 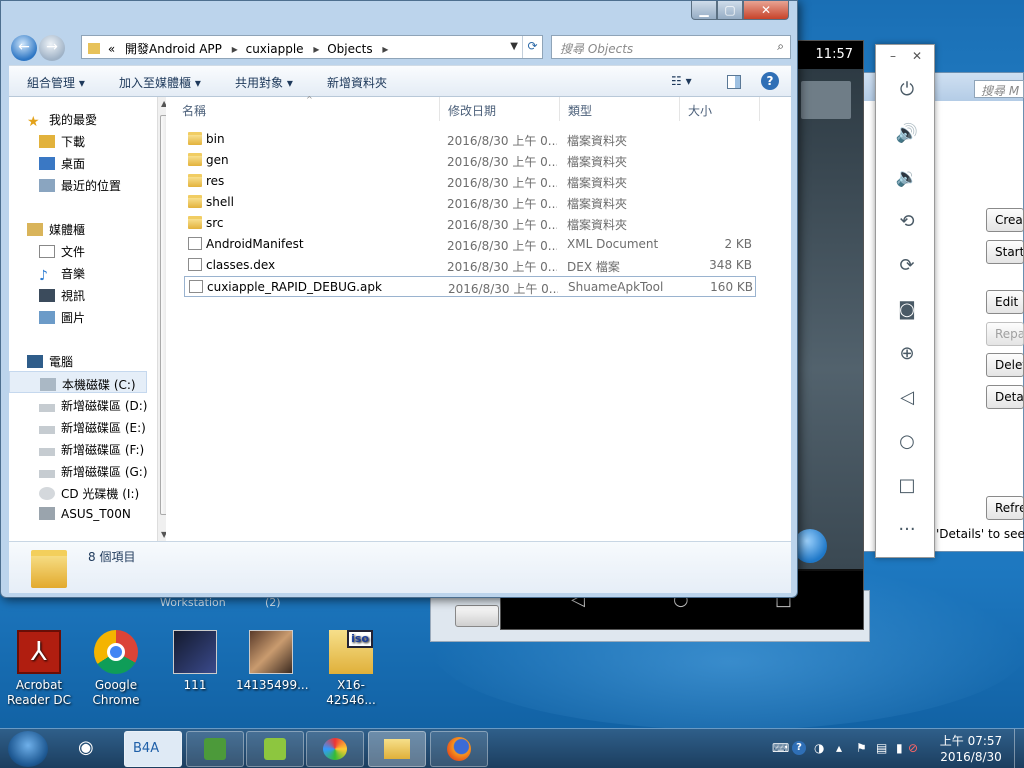 What do you see at coordinates (195, 685) in the screenshot?
I see `desktop-icon-label: 111` at bounding box center [195, 685].